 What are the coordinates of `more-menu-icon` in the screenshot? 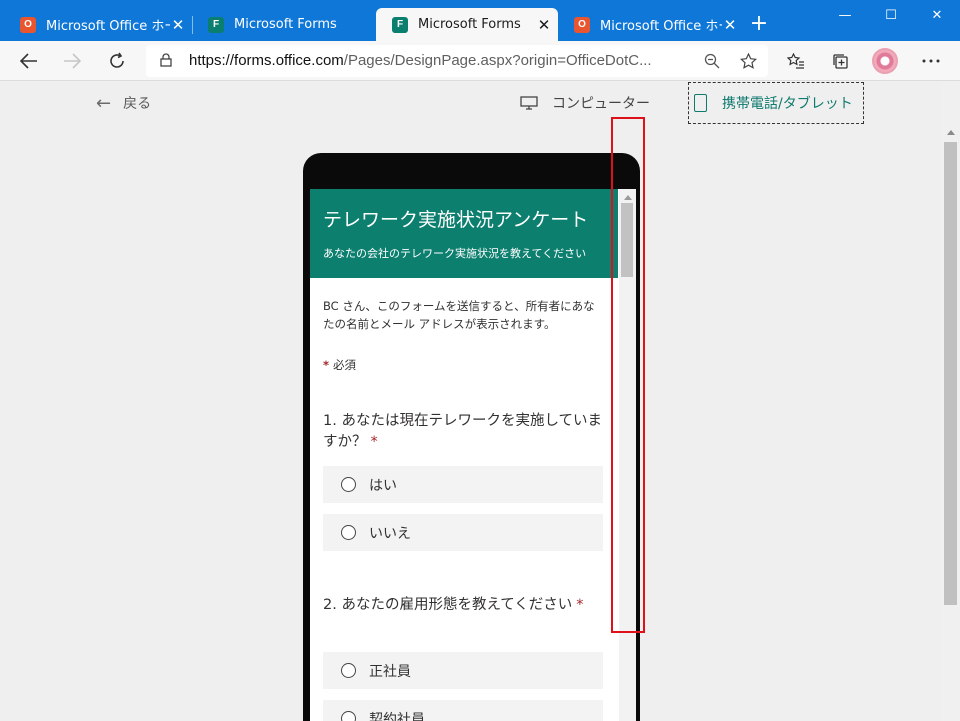 It's located at (931, 61).